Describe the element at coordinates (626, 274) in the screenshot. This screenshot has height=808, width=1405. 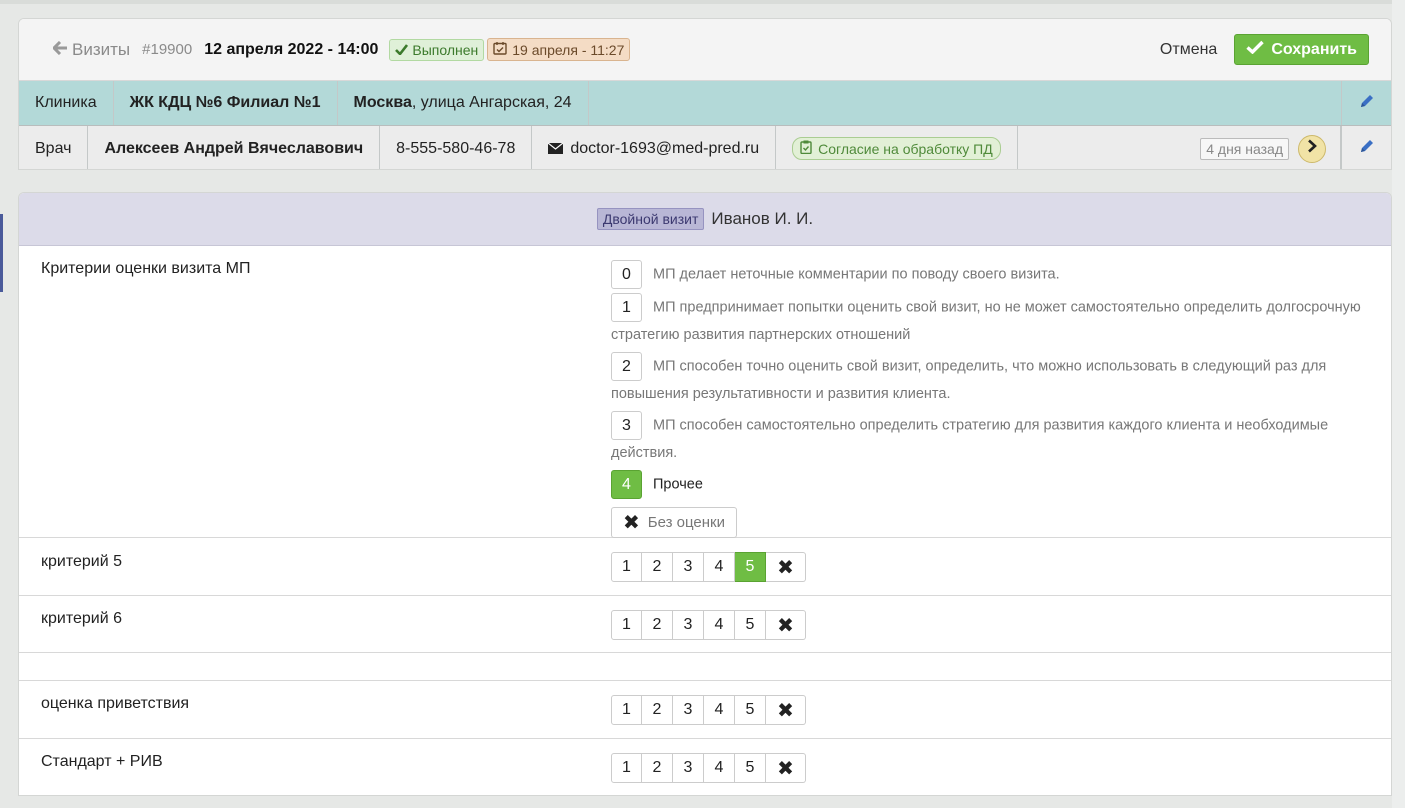
I see `option-0-button: 0` at that location.